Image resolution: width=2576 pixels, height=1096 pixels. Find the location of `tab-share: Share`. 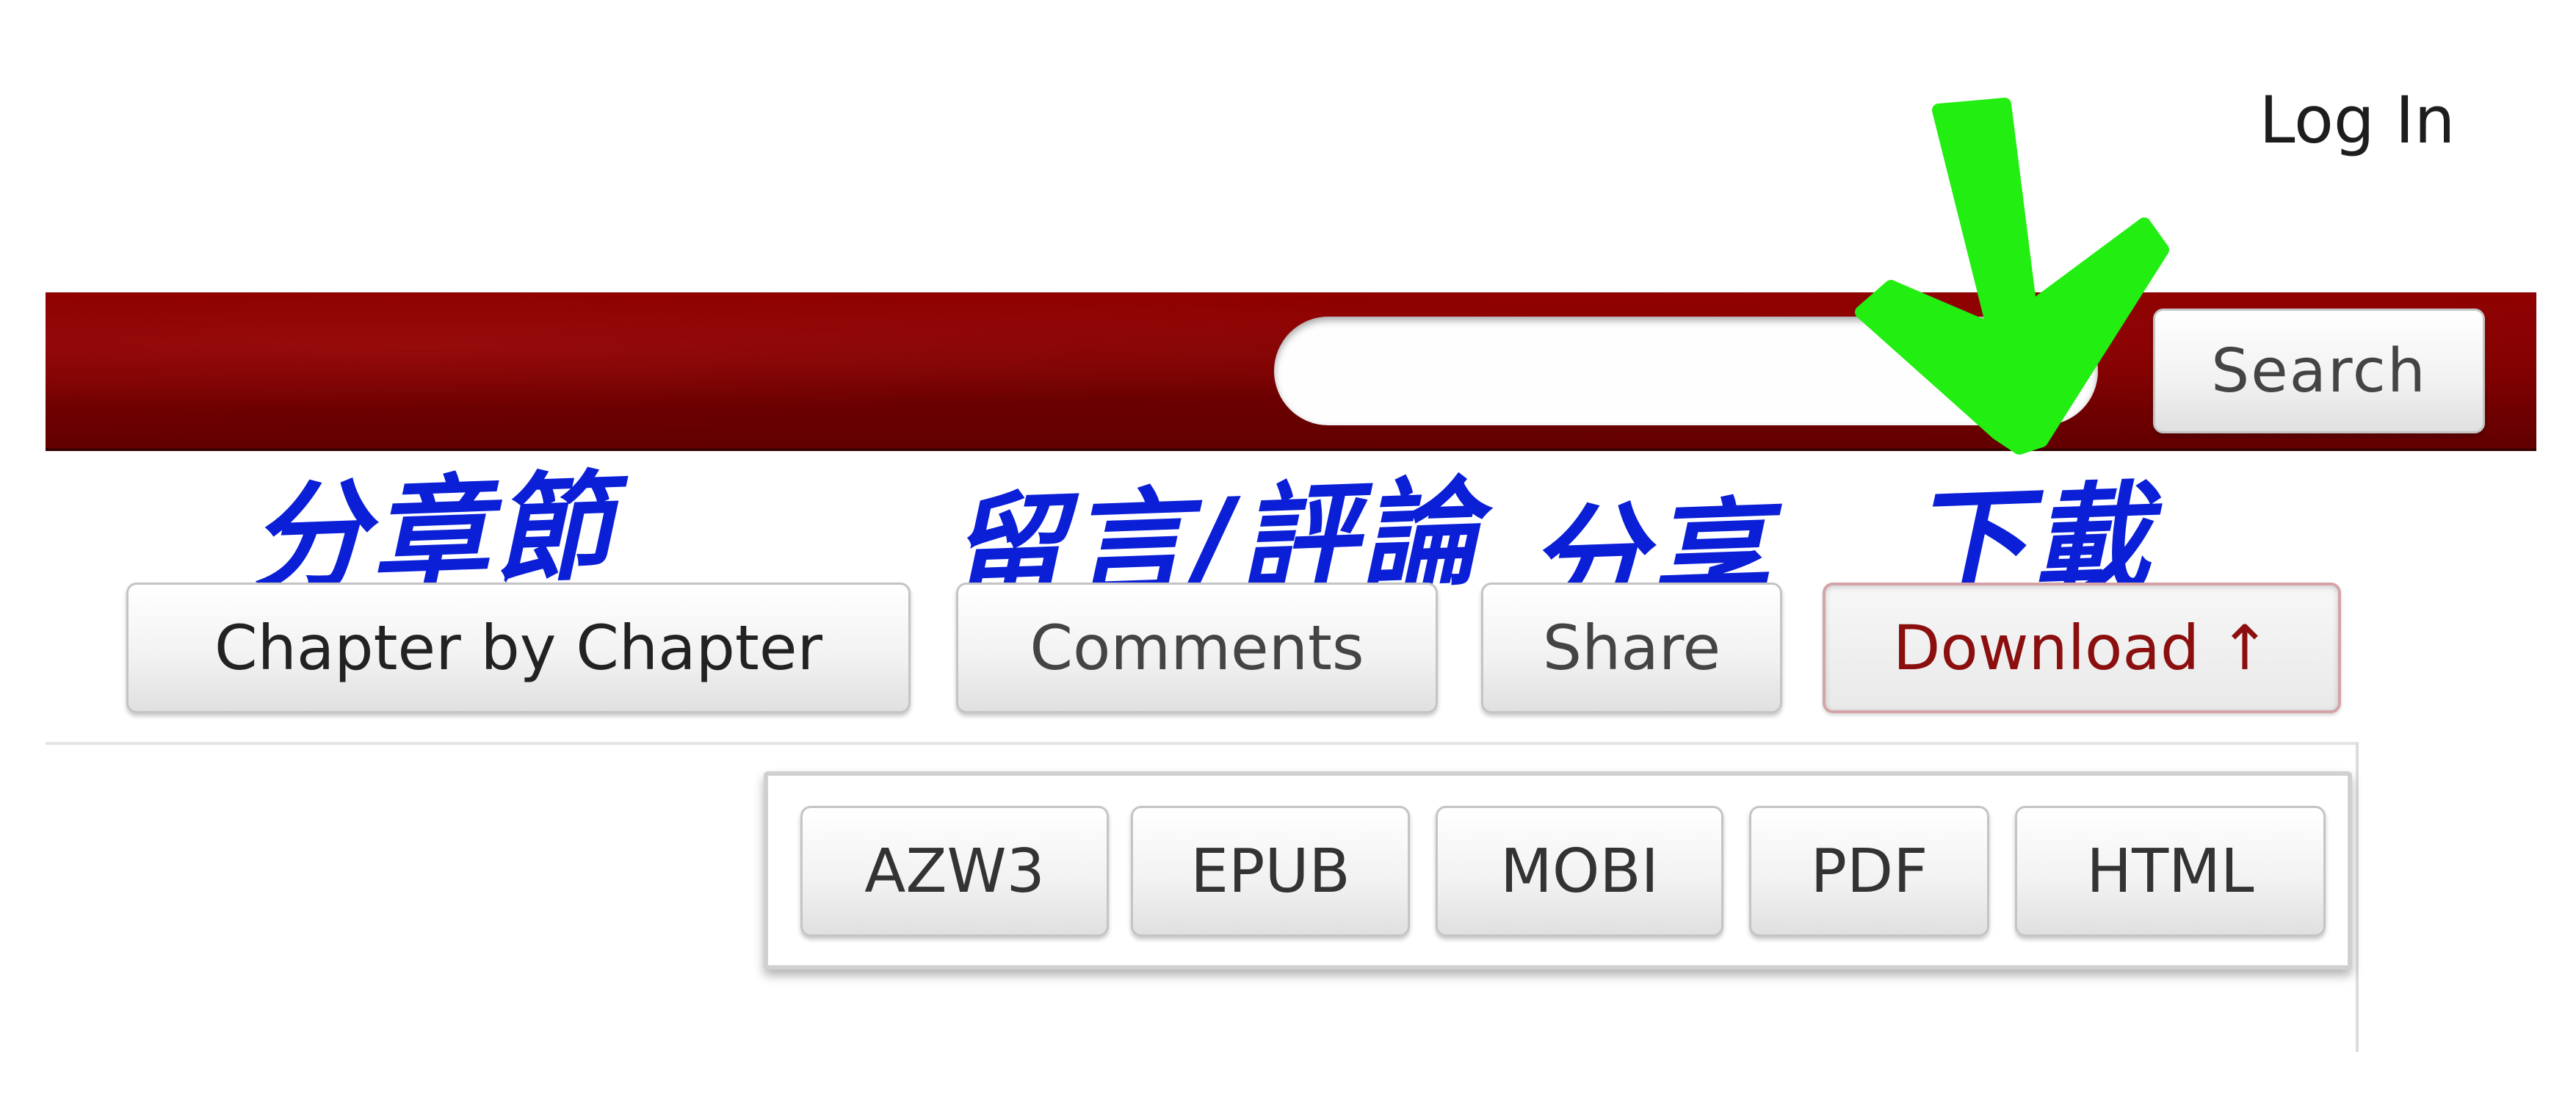

tab-share: Share is located at coordinates (1631, 648).